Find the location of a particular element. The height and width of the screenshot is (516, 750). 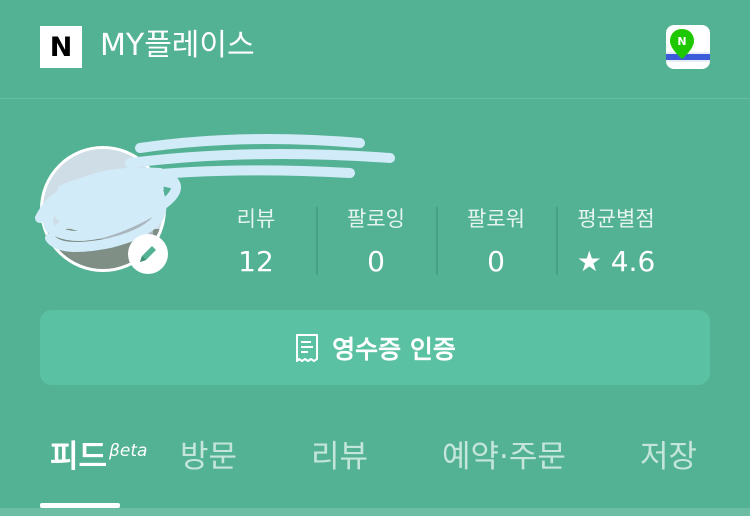

stat-label: 팔로워 is located at coordinates (496, 219).